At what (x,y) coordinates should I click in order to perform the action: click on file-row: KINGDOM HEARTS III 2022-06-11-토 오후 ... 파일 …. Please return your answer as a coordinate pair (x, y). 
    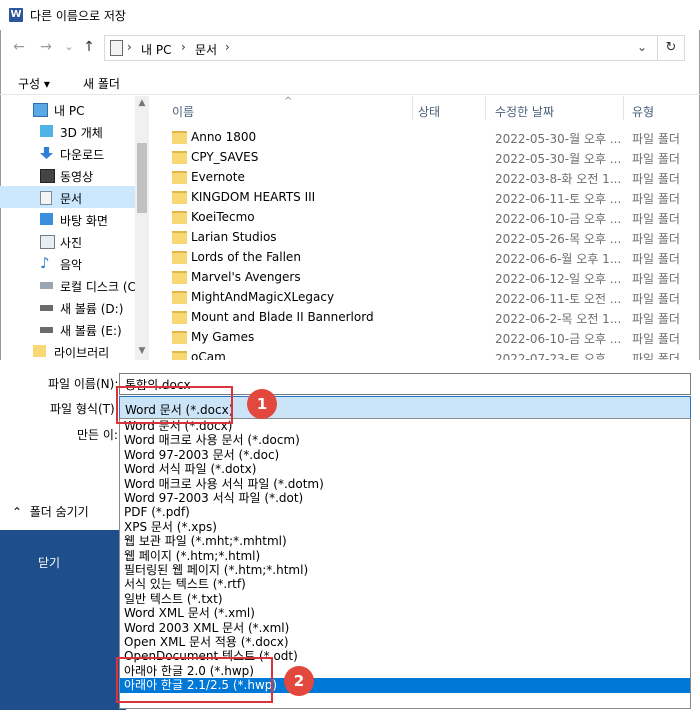
    Looking at the image, I should click on (425, 197).